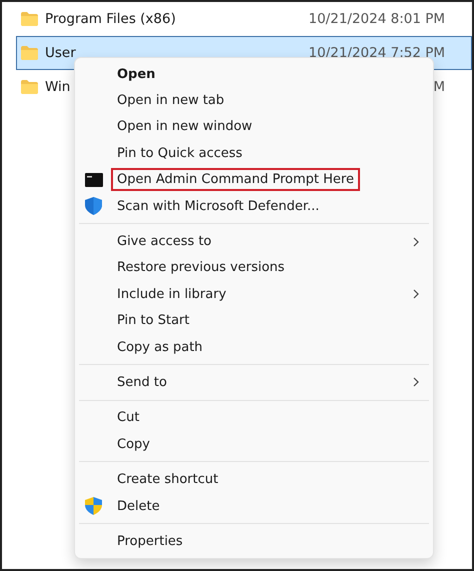 This screenshot has height=571, width=474. Describe the element at coordinates (376, 19) in the screenshot. I see `modified-date: 10/21/2024 8:01 PM` at that location.